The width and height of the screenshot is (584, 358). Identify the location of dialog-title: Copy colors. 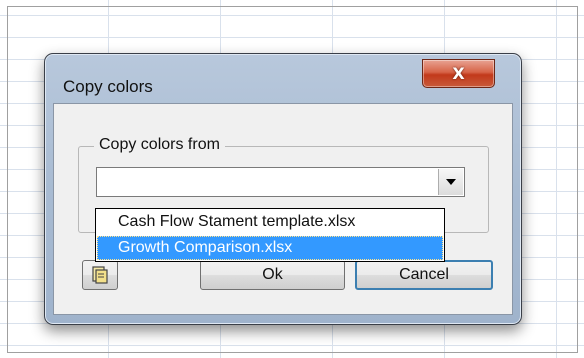
(108, 86).